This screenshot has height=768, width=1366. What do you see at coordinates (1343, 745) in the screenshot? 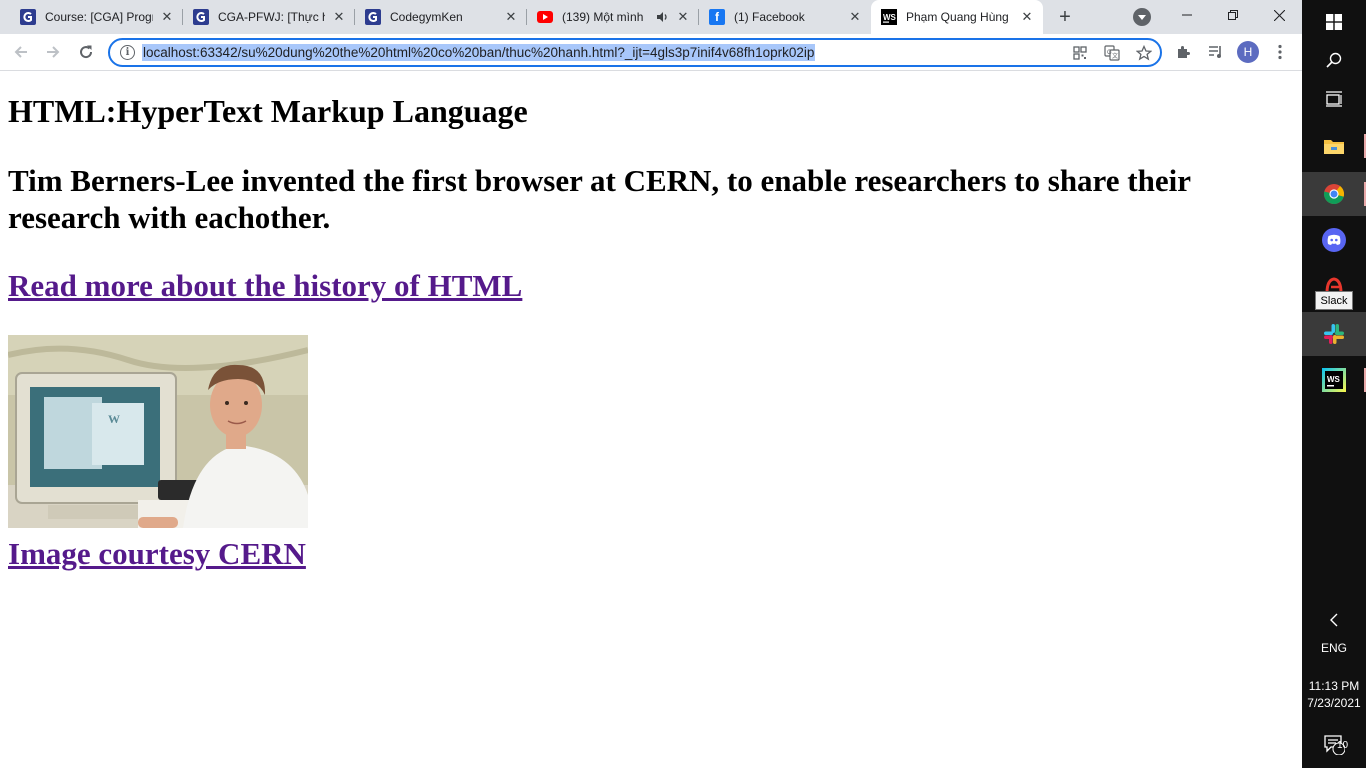
I see `notification-count: 10` at bounding box center [1343, 745].